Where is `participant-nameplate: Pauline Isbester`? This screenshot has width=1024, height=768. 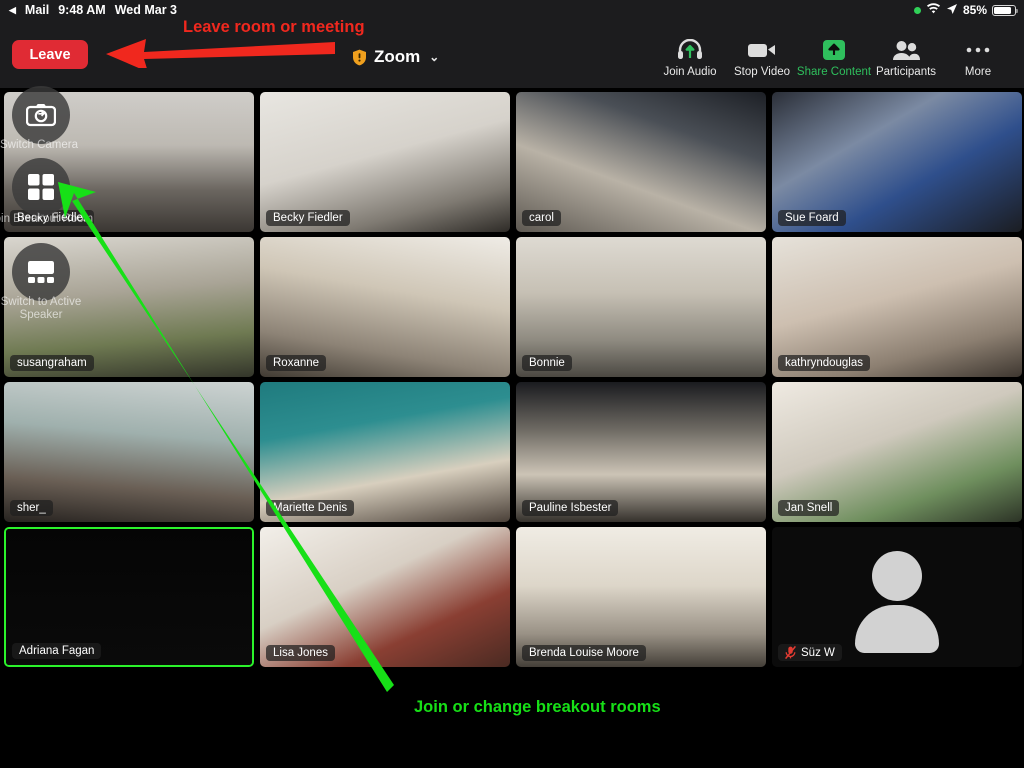
participant-nameplate: Pauline Isbester is located at coordinates (570, 508).